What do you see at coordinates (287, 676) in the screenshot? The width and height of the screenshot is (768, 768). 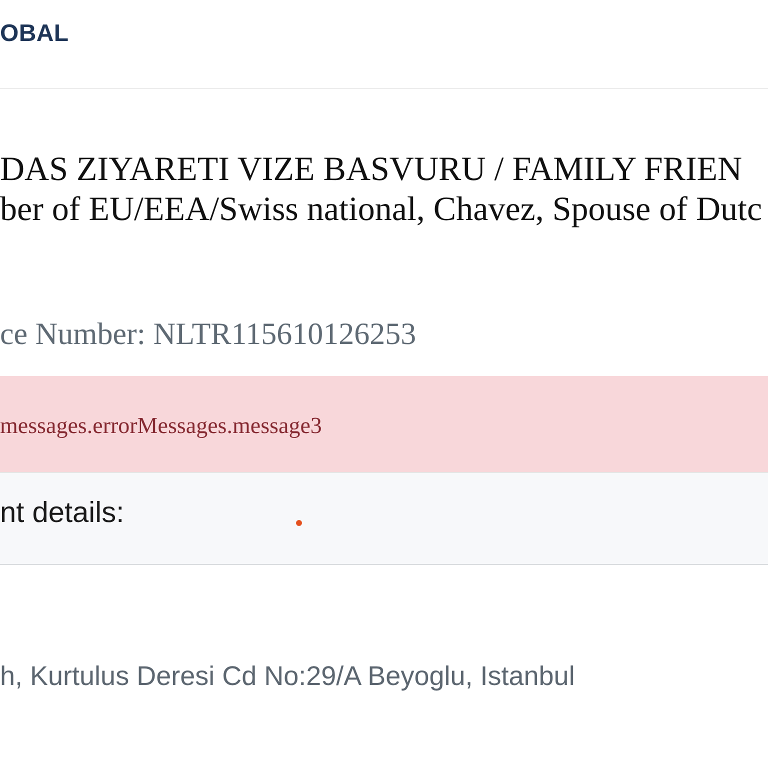 I see `address-text: h, Kurtulus Deresi Cd No:29/A Beyoglu, Istanbul` at bounding box center [287, 676].